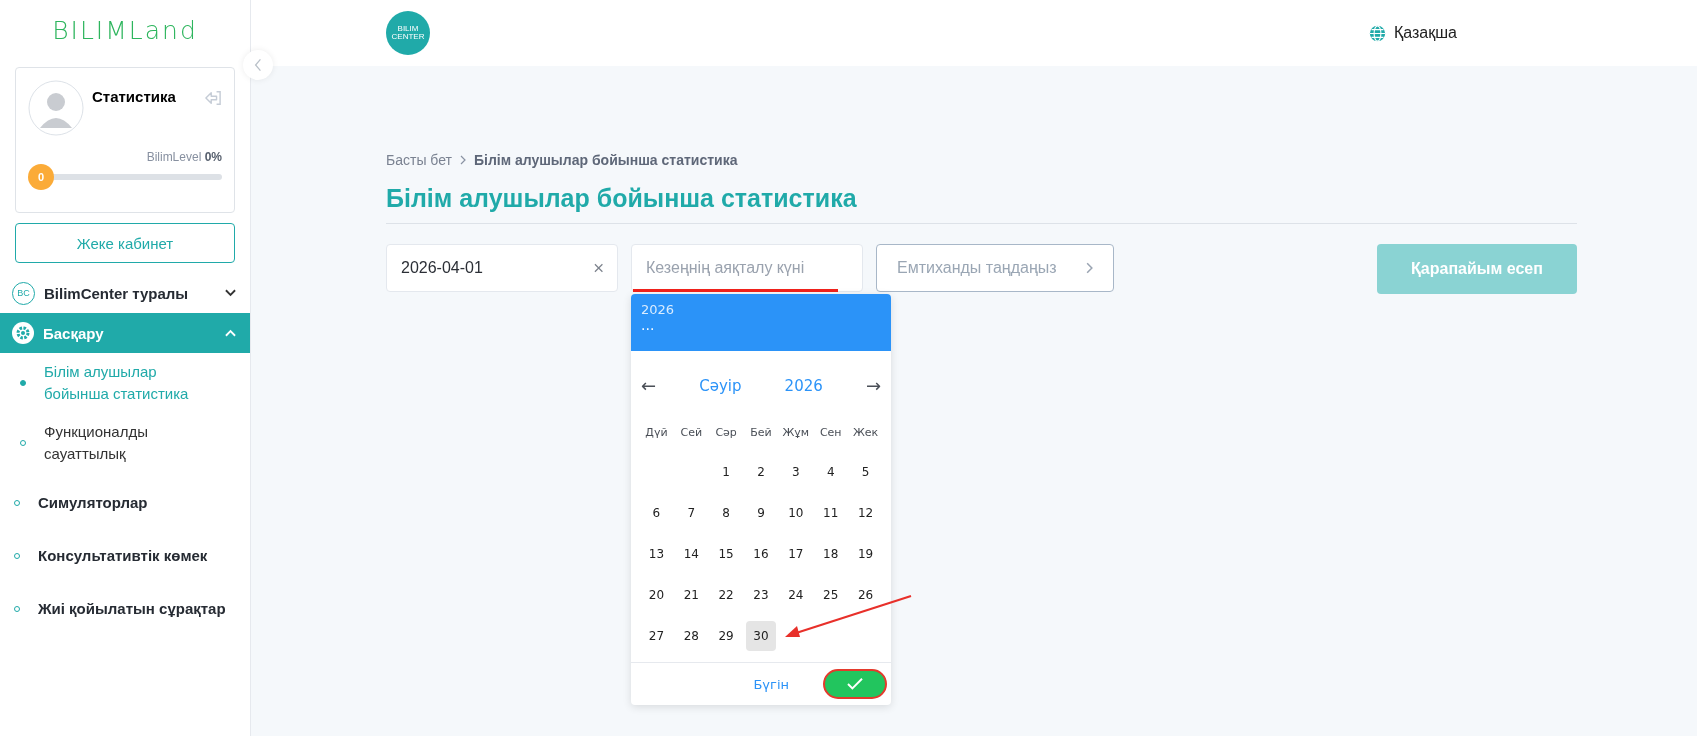 The image size is (1697, 736). What do you see at coordinates (691, 433) in the screenshot?
I see `weekday-label: Сей` at bounding box center [691, 433].